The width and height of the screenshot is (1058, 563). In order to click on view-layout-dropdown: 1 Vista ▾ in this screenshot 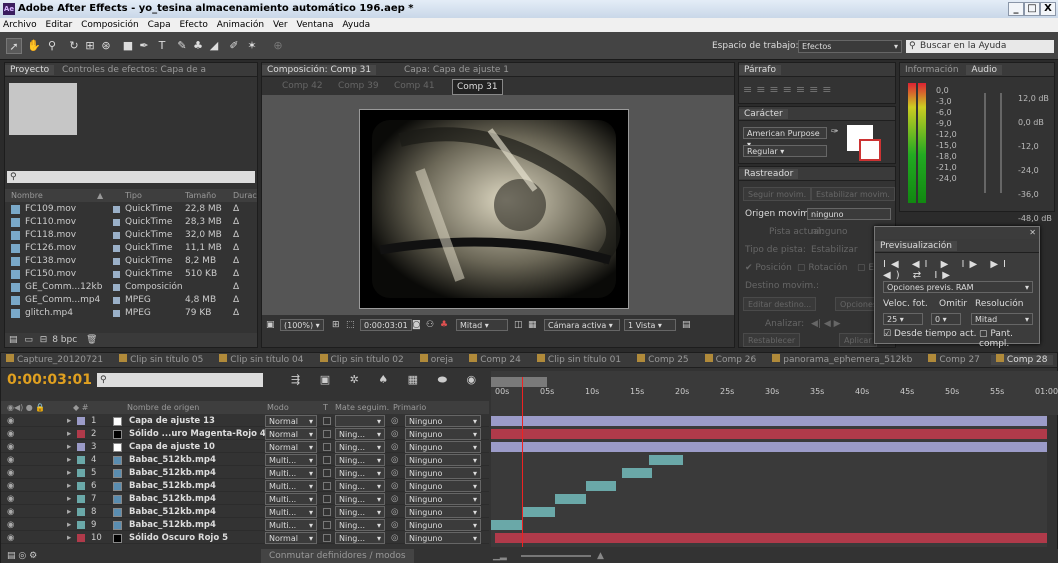, I will do `click(650, 325)`.